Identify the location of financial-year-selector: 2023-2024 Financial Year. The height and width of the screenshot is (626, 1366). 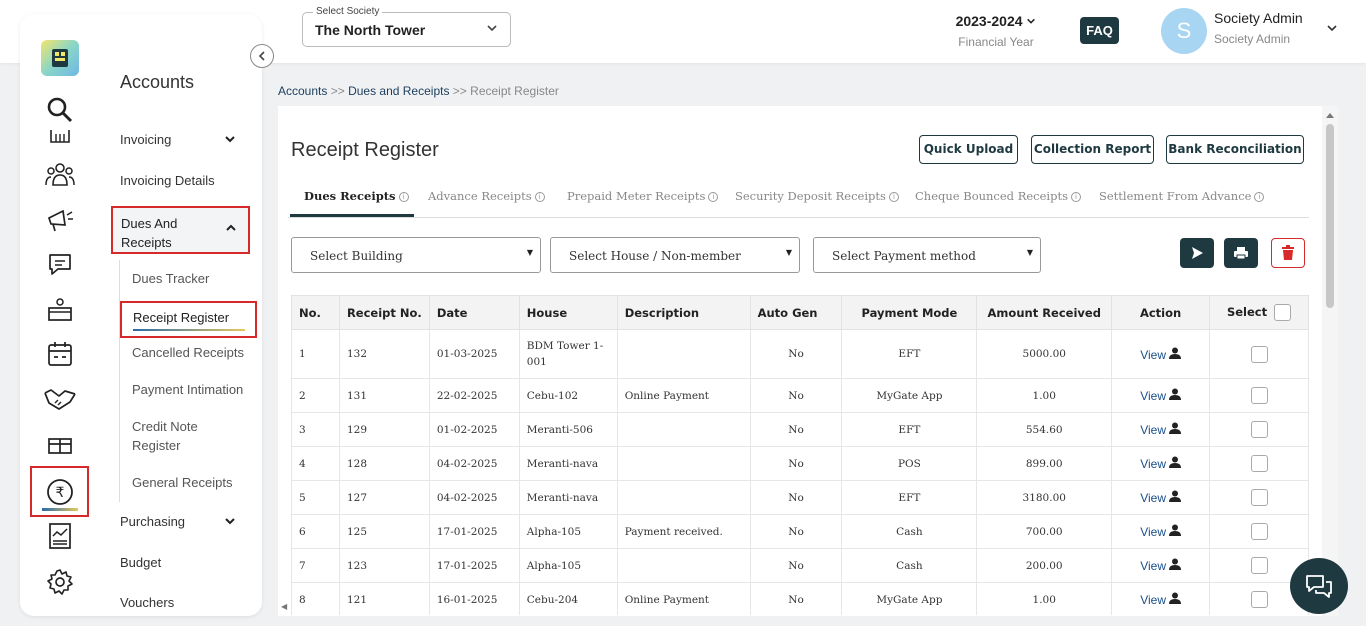
(996, 31).